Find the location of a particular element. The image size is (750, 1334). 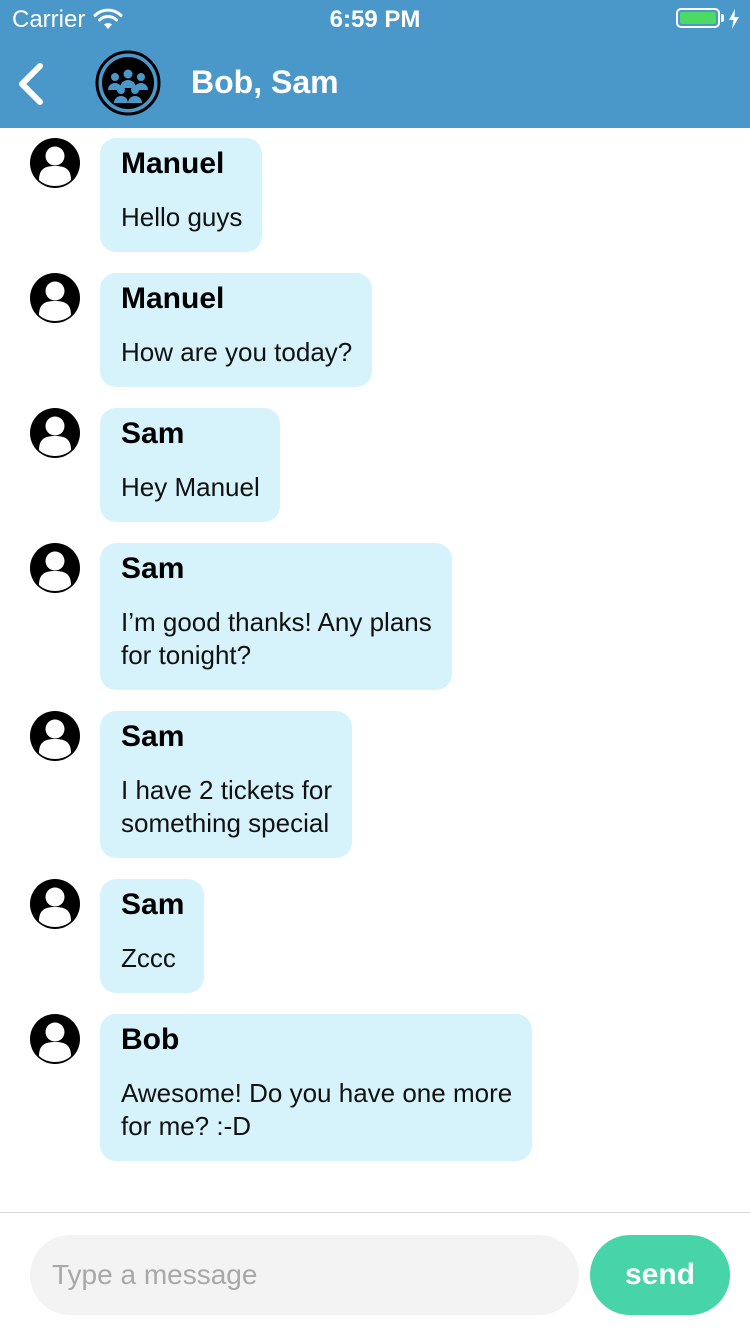

message-bubble: Sam Zccc is located at coordinates (152, 936).